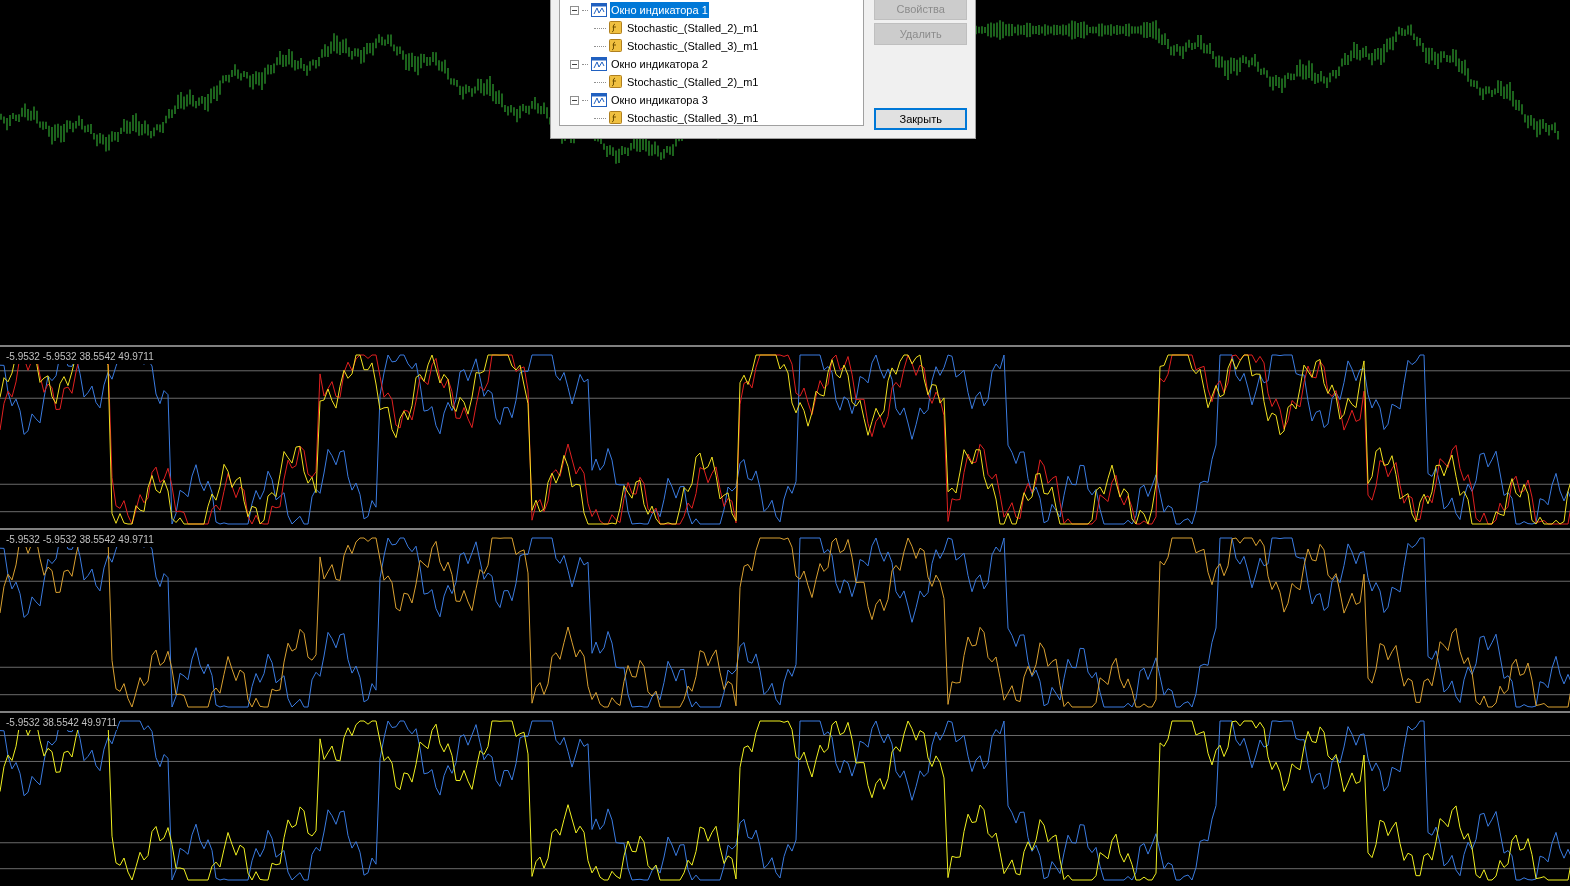 This screenshot has width=1570, height=886. What do you see at coordinates (62, 722) in the screenshot?
I see `indicator-values: -5.9532 38.5542 49.9711` at bounding box center [62, 722].